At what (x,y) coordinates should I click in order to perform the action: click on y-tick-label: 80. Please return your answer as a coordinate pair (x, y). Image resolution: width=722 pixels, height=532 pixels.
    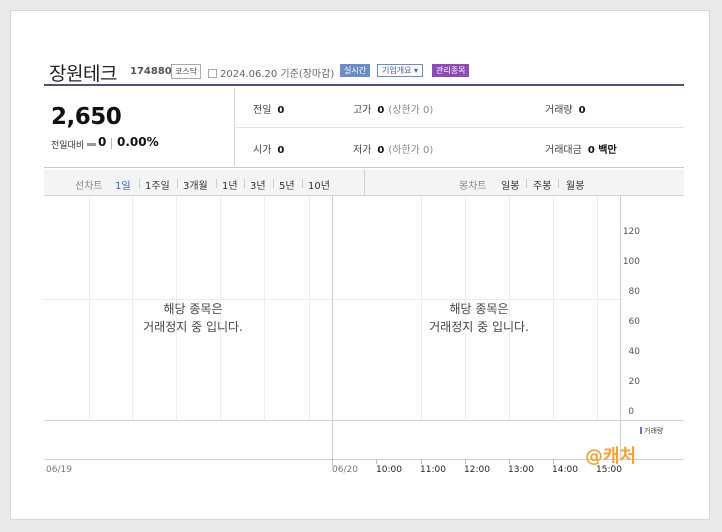
    Looking at the image, I should click on (634, 292).